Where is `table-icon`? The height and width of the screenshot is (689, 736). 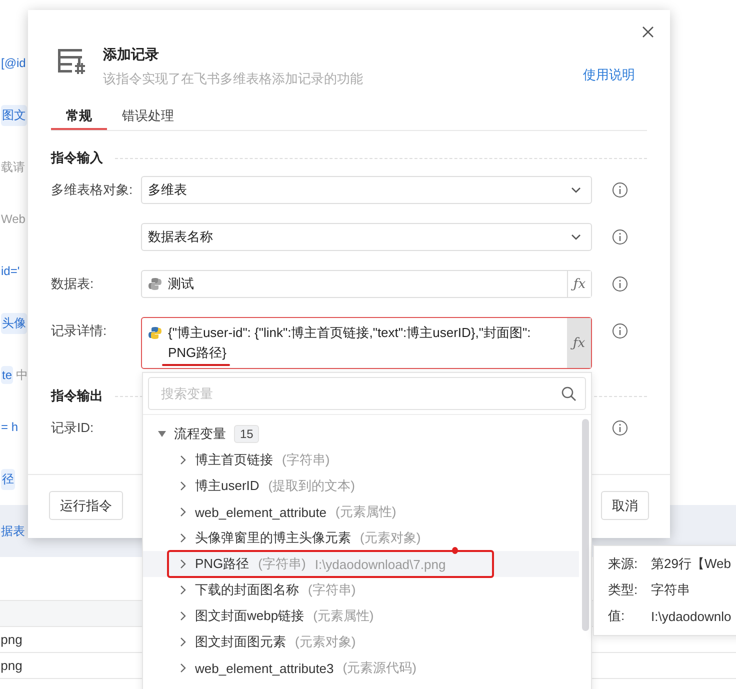
table-icon is located at coordinates (71, 60).